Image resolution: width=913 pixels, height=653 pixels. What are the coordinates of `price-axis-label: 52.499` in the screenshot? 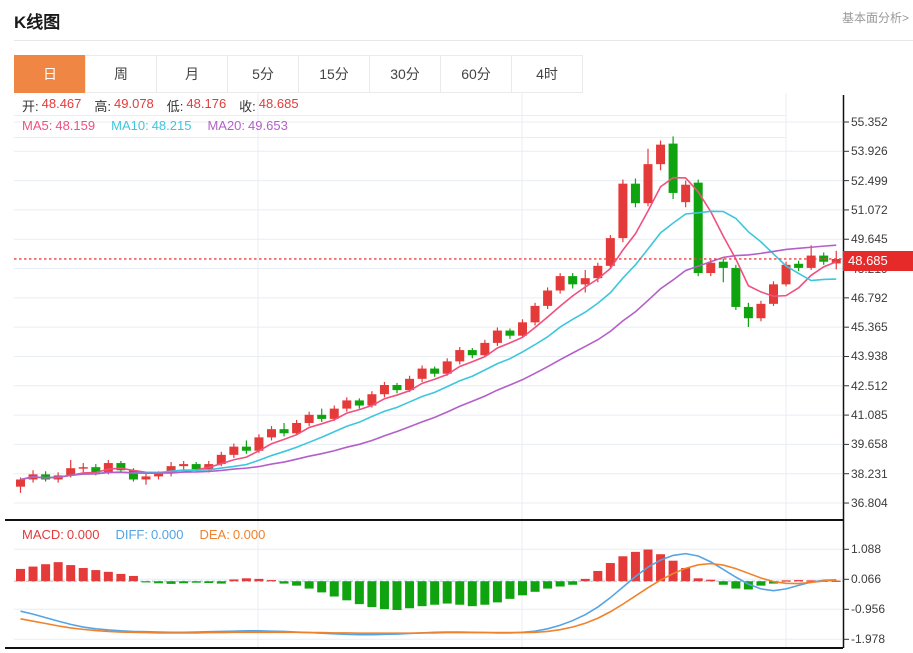 It's located at (869, 180).